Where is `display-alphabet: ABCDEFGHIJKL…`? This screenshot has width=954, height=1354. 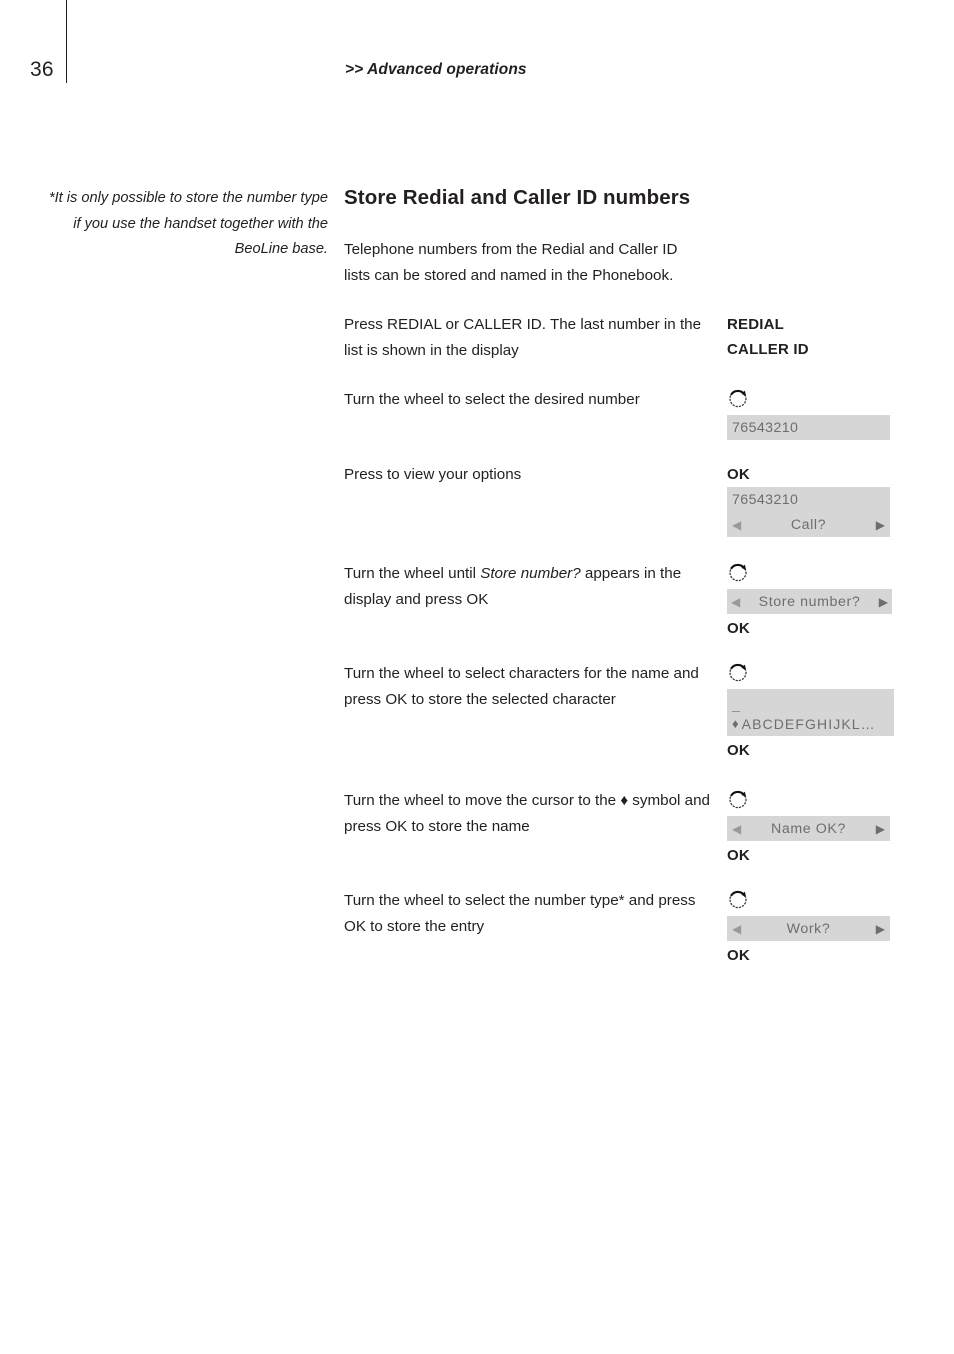 display-alphabet: ABCDEFGHIJKL… is located at coordinates (808, 723).